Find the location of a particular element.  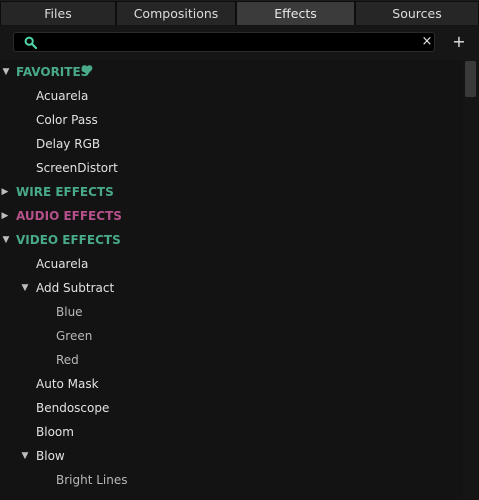

search-input is located at coordinates (225, 42).